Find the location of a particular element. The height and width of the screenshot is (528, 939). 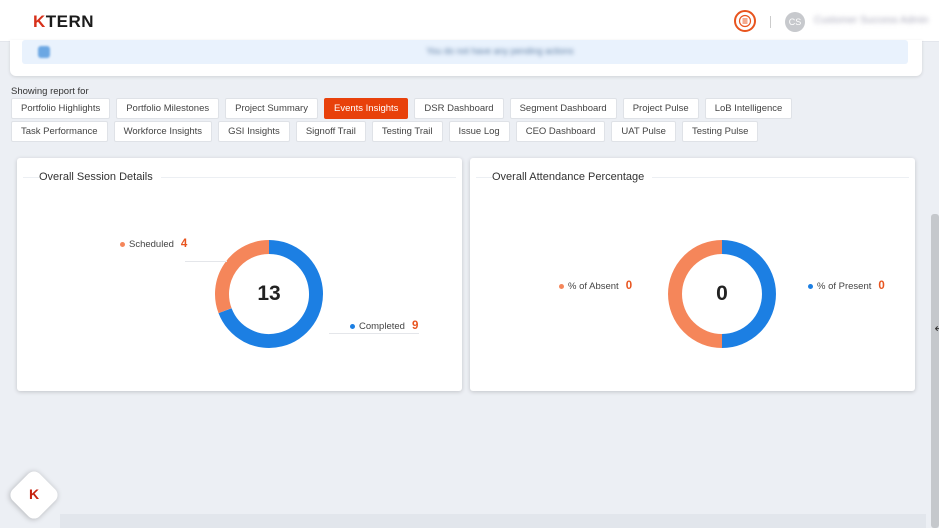

tab-events-insights: Events Insights is located at coordinates (366, 108).